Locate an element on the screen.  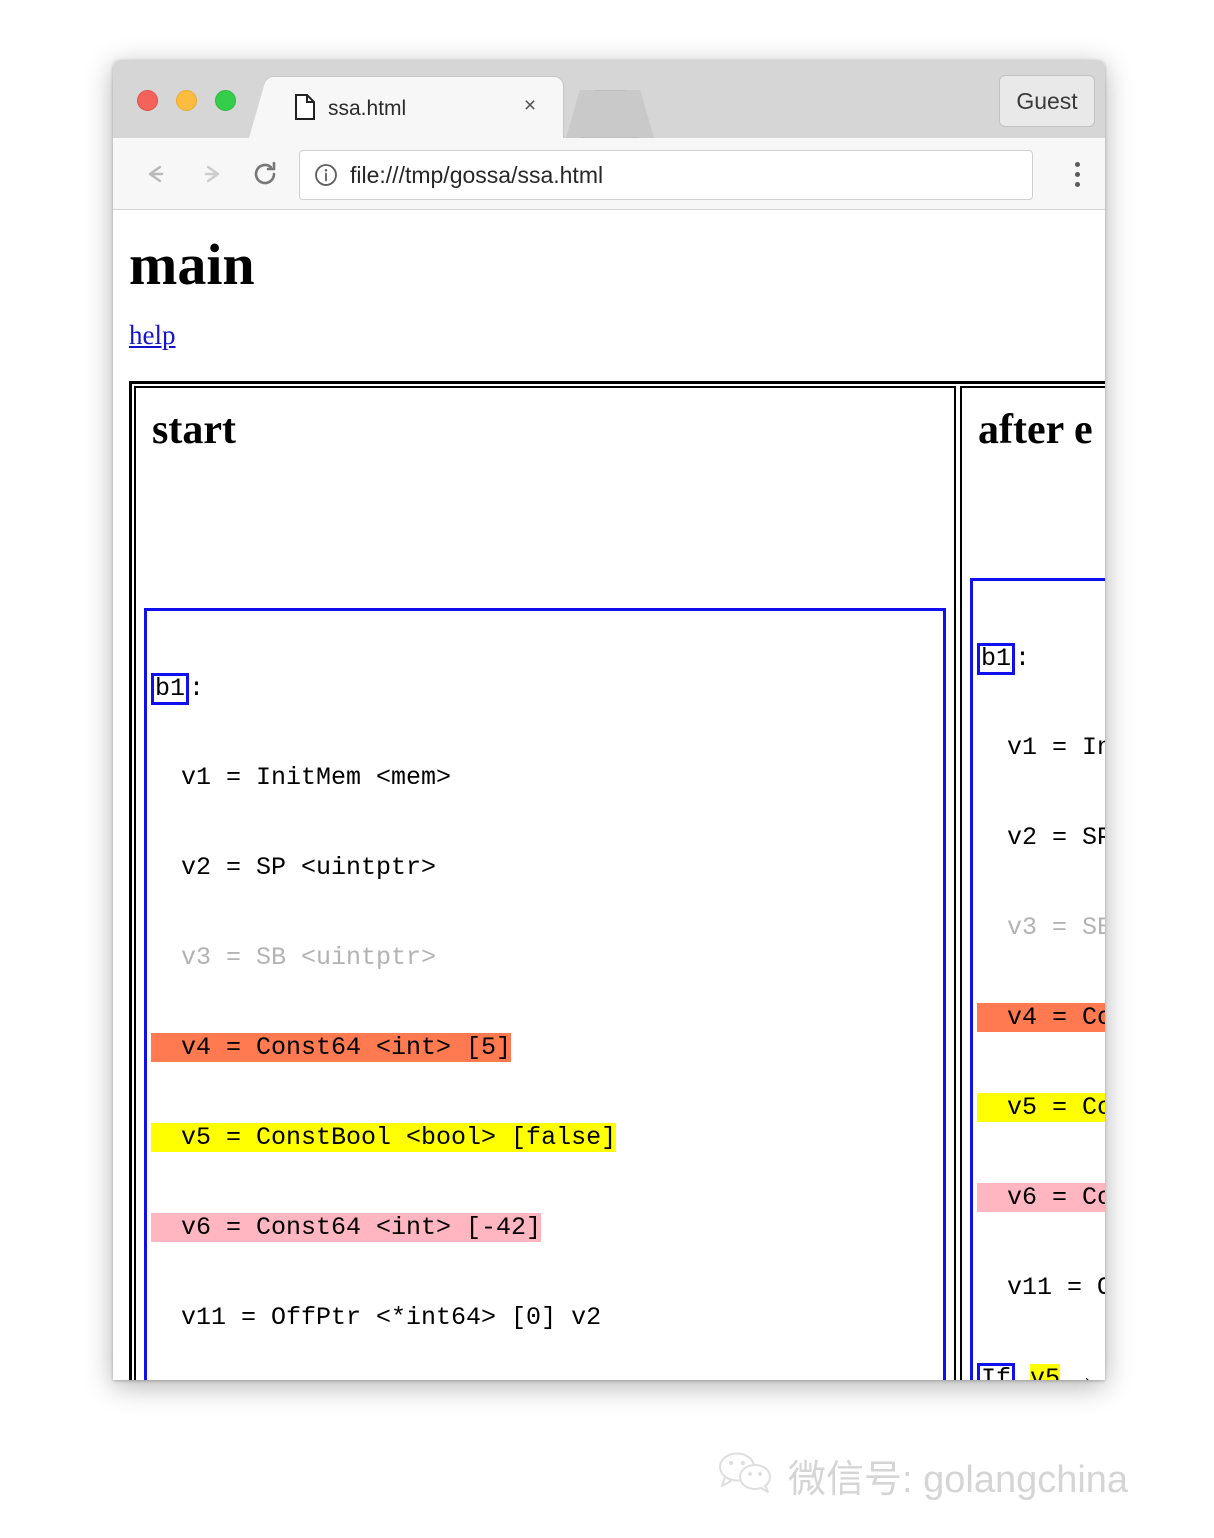
ssa-value-v2: v2 = SP is located at coordinates (1041, 838).